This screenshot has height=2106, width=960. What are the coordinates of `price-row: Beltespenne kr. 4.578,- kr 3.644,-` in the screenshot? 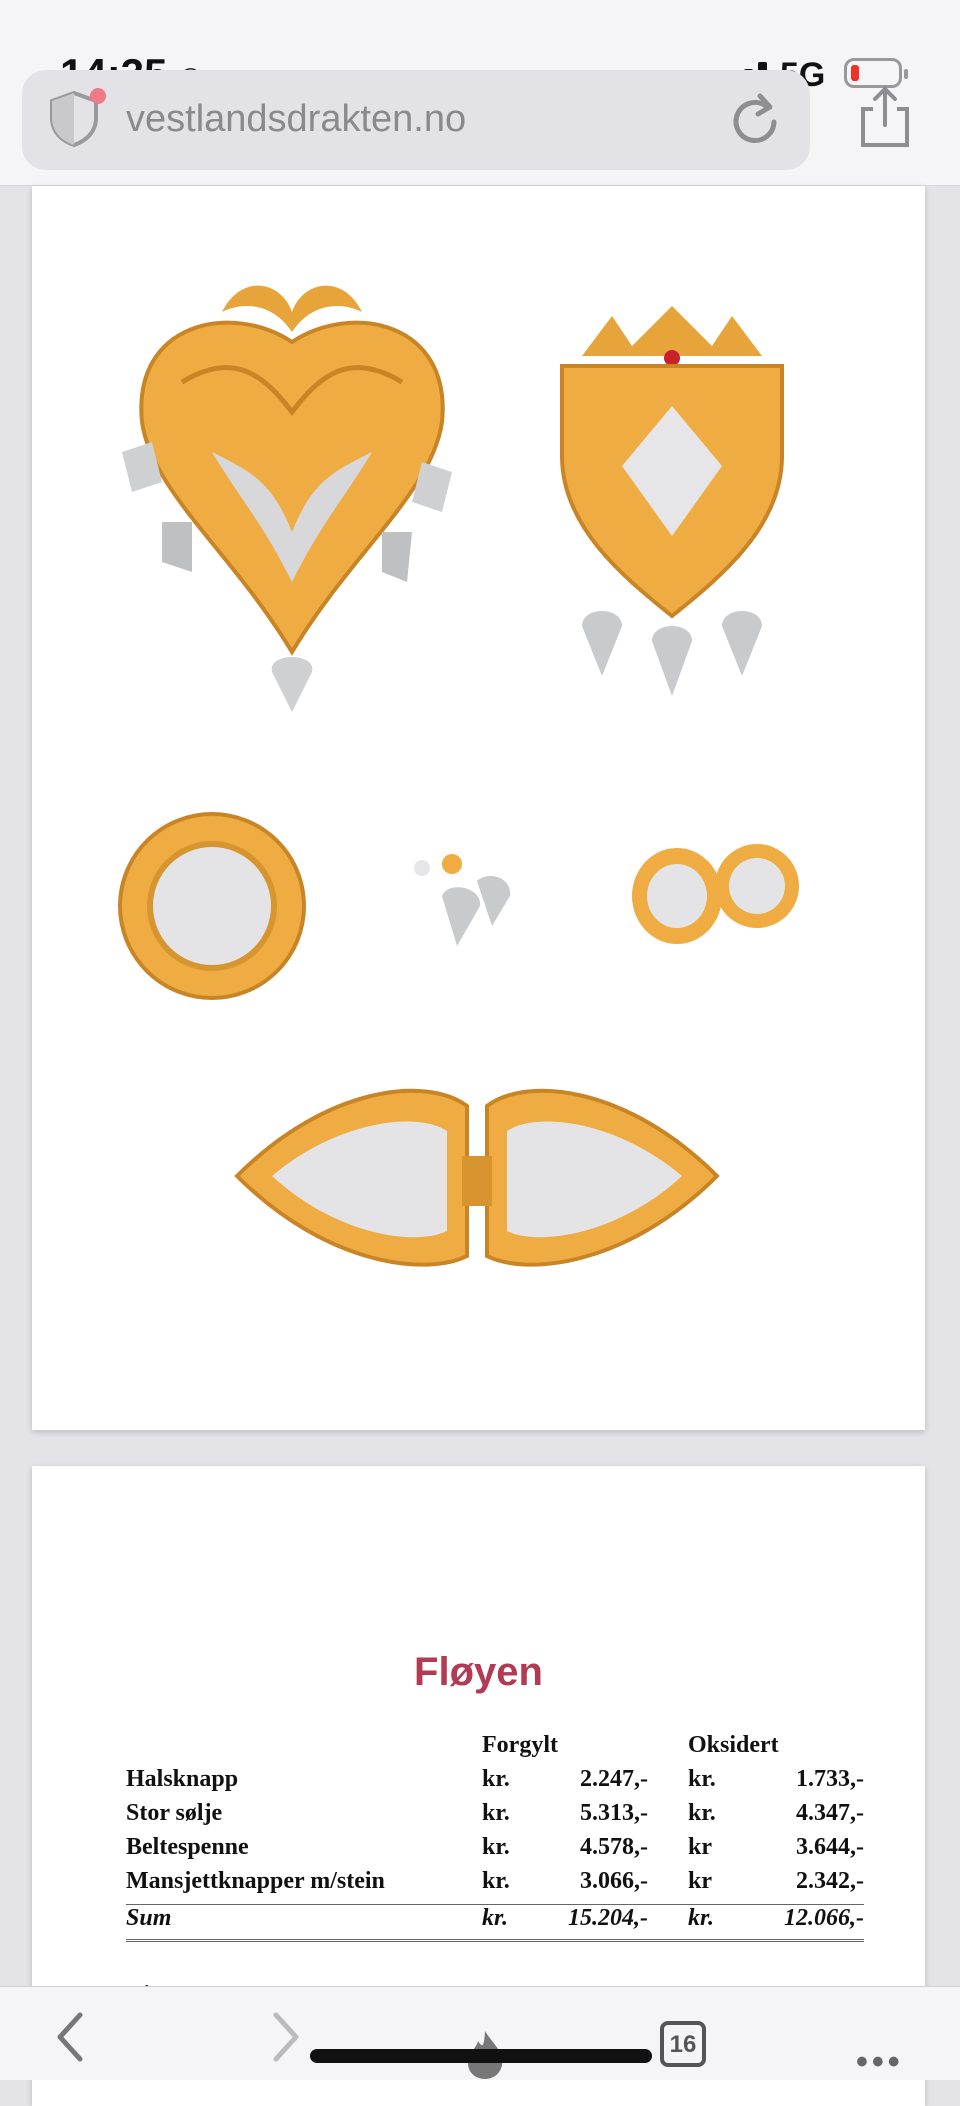 It's located at (495, 1851).